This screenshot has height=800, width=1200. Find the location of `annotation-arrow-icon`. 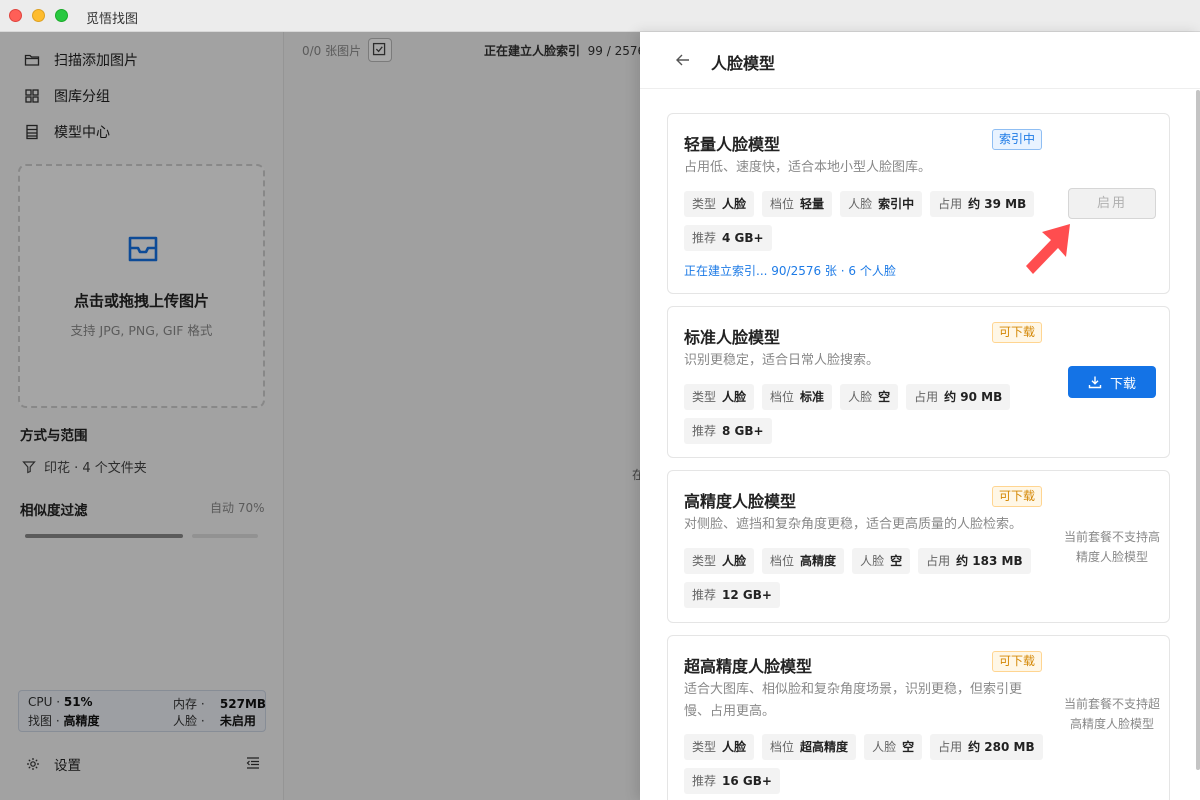

annotation-arrow-icon is located at coordinates (1048, 249).